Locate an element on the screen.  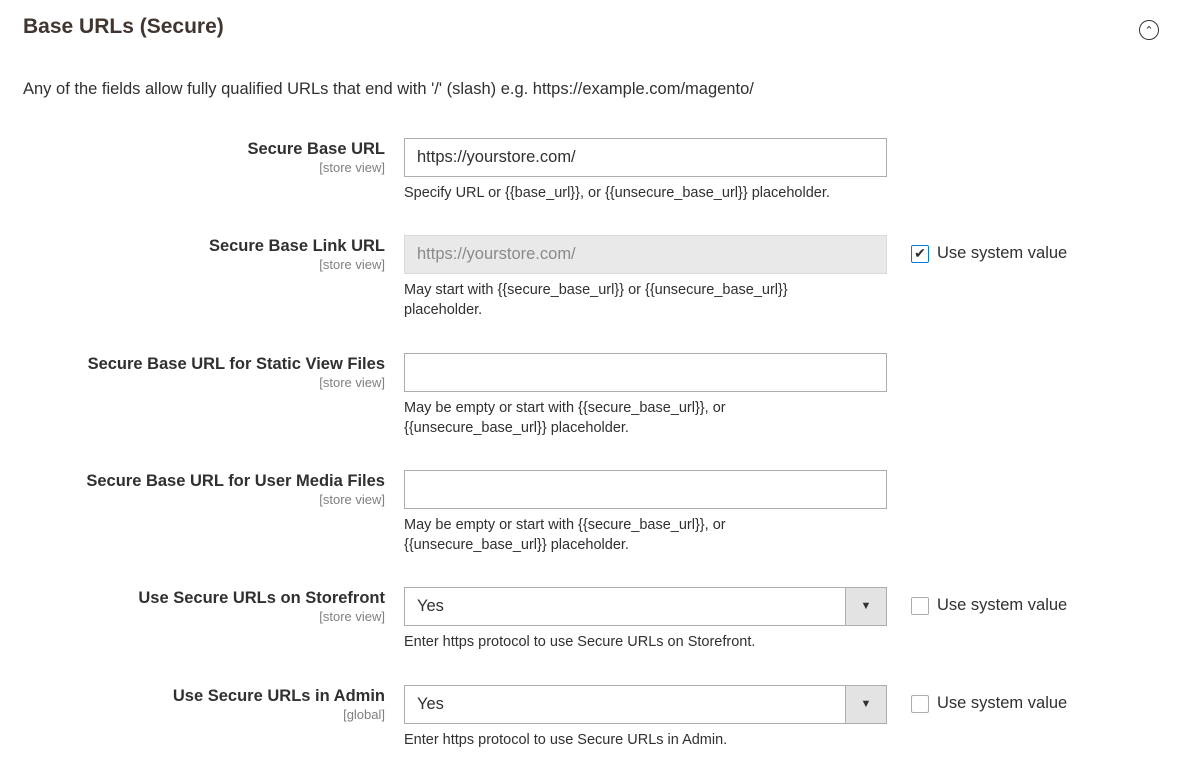
checkmark-icon: ✔ is located at coordinates (920, 253).